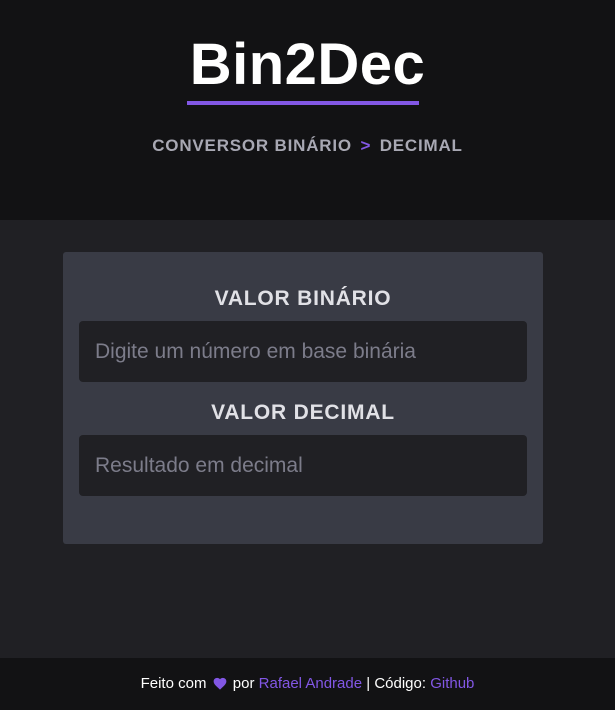 This screenshot has width=615, height=710. What do you see at coordinates (243, 683) in the screenshot?
I see `footer-by: por` at bounding box center [243, 683].